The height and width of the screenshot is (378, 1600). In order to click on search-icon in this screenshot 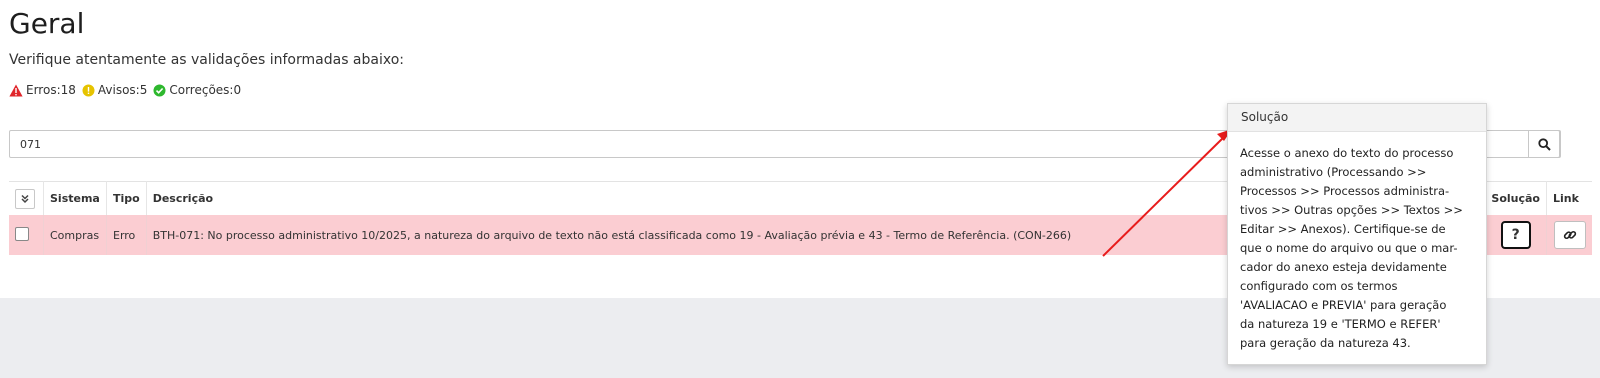, I will do `click(1544, 144)`.